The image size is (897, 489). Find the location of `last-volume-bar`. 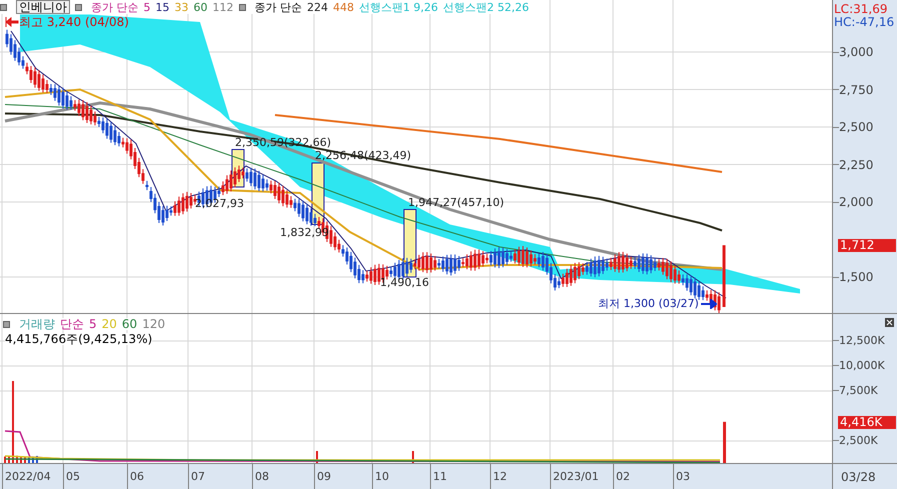

last-volume-bar is located at coordinates (724, 442).